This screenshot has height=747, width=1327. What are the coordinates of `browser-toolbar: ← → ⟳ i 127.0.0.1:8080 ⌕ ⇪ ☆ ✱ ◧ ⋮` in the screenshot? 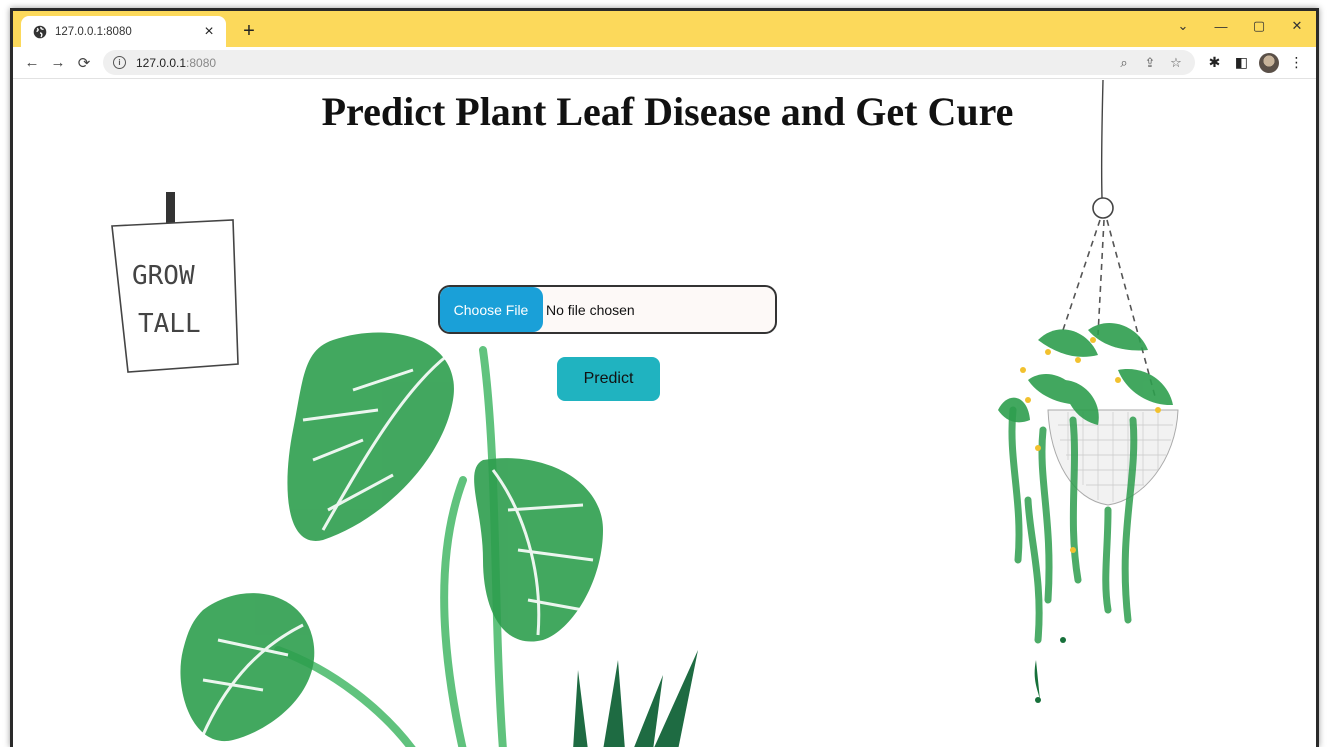 It's located at (664, 63).